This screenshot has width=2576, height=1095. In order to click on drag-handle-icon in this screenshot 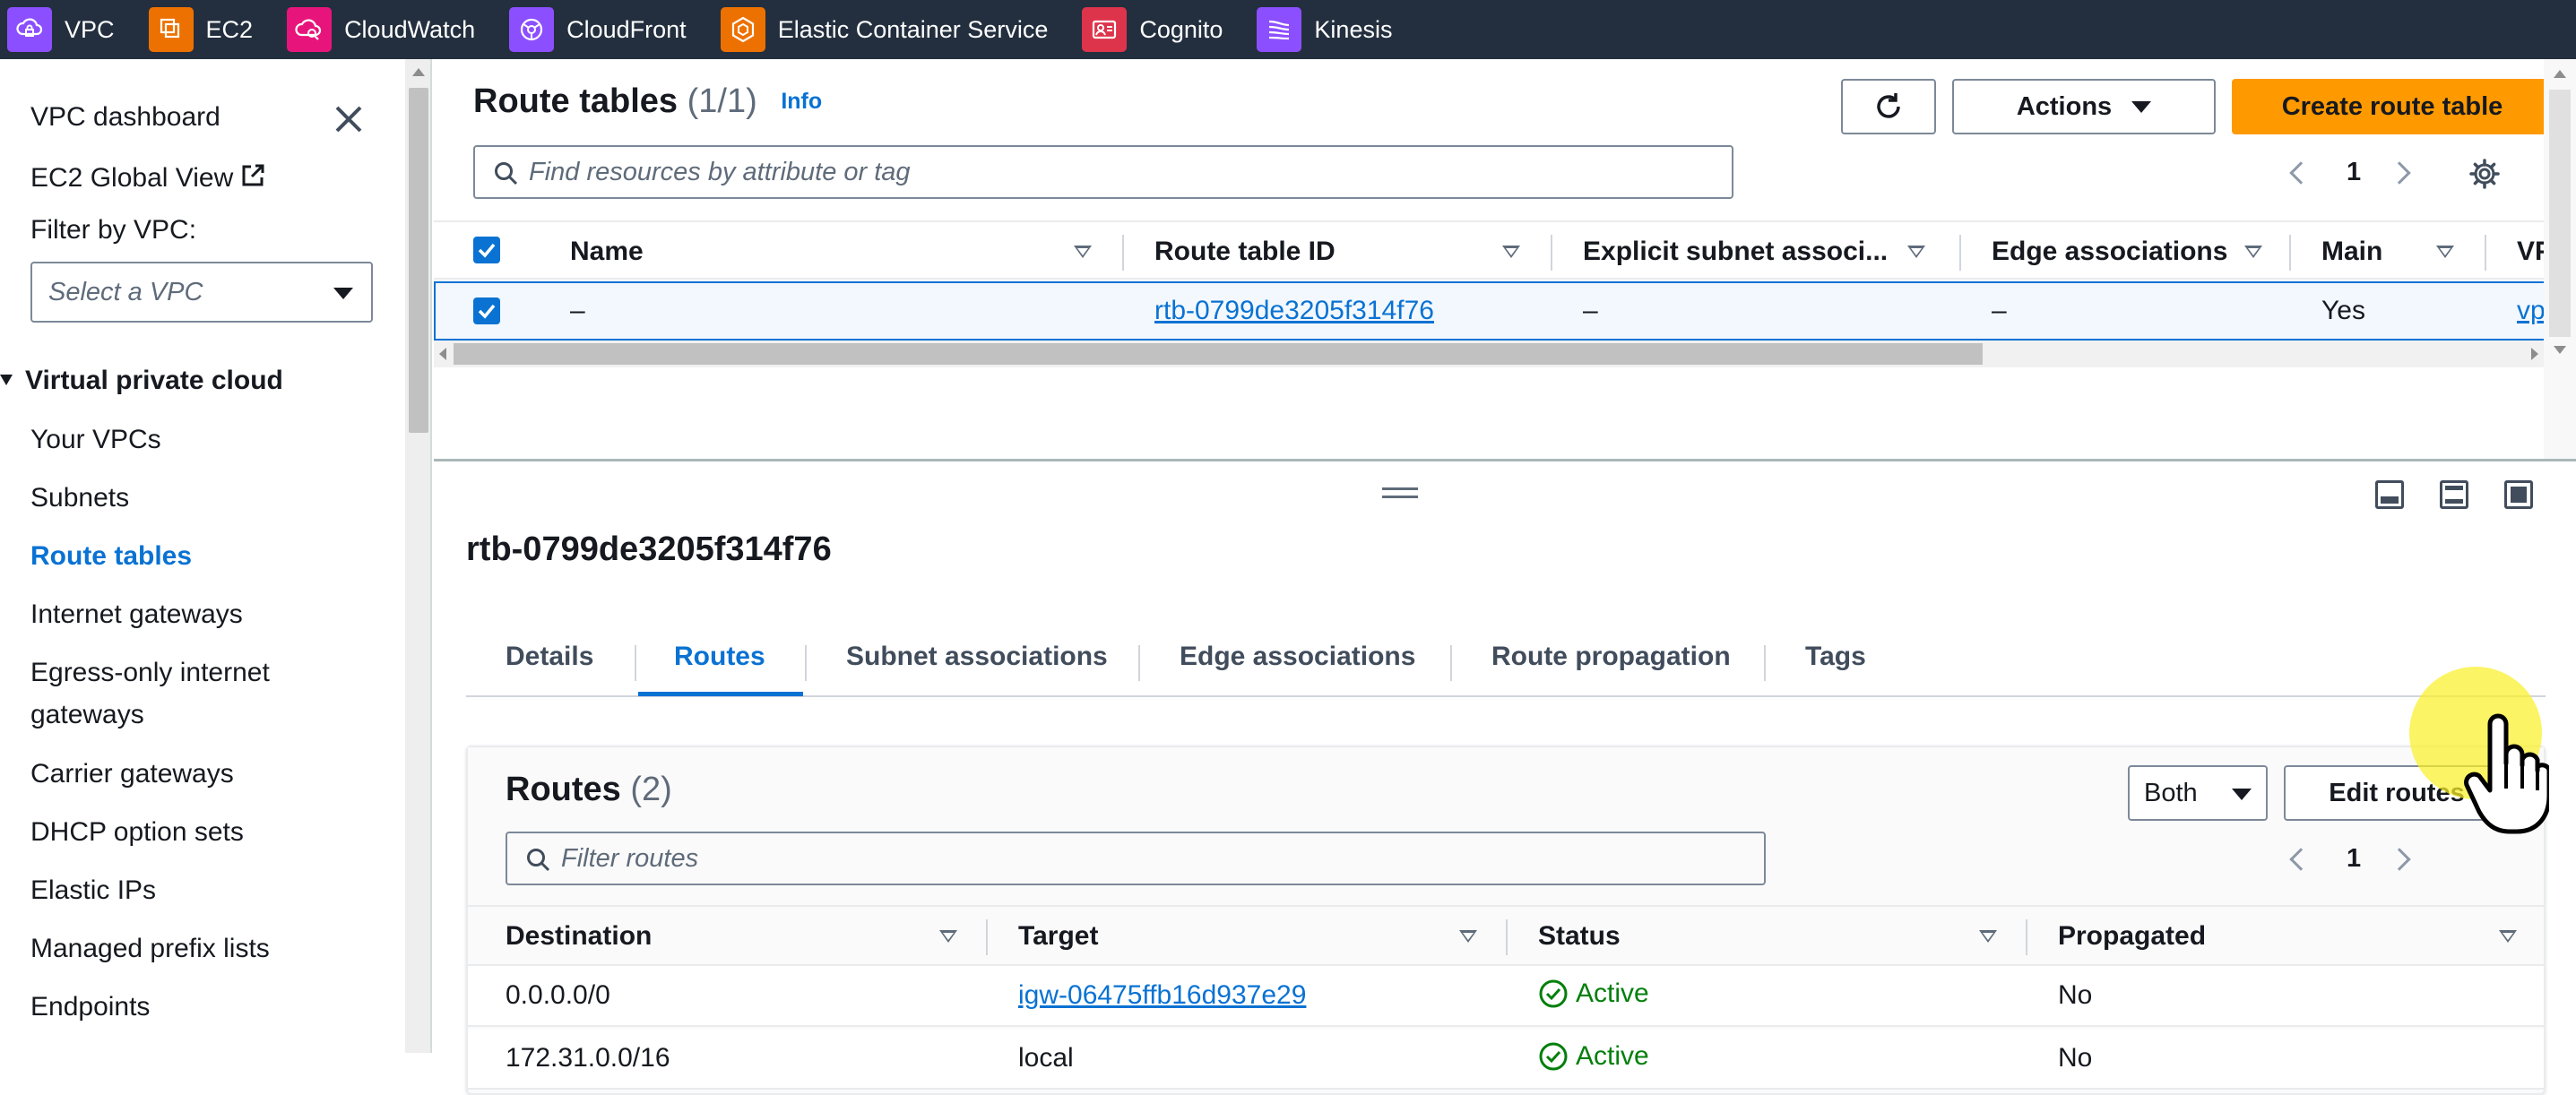, I will do `click(1400, 493)`.